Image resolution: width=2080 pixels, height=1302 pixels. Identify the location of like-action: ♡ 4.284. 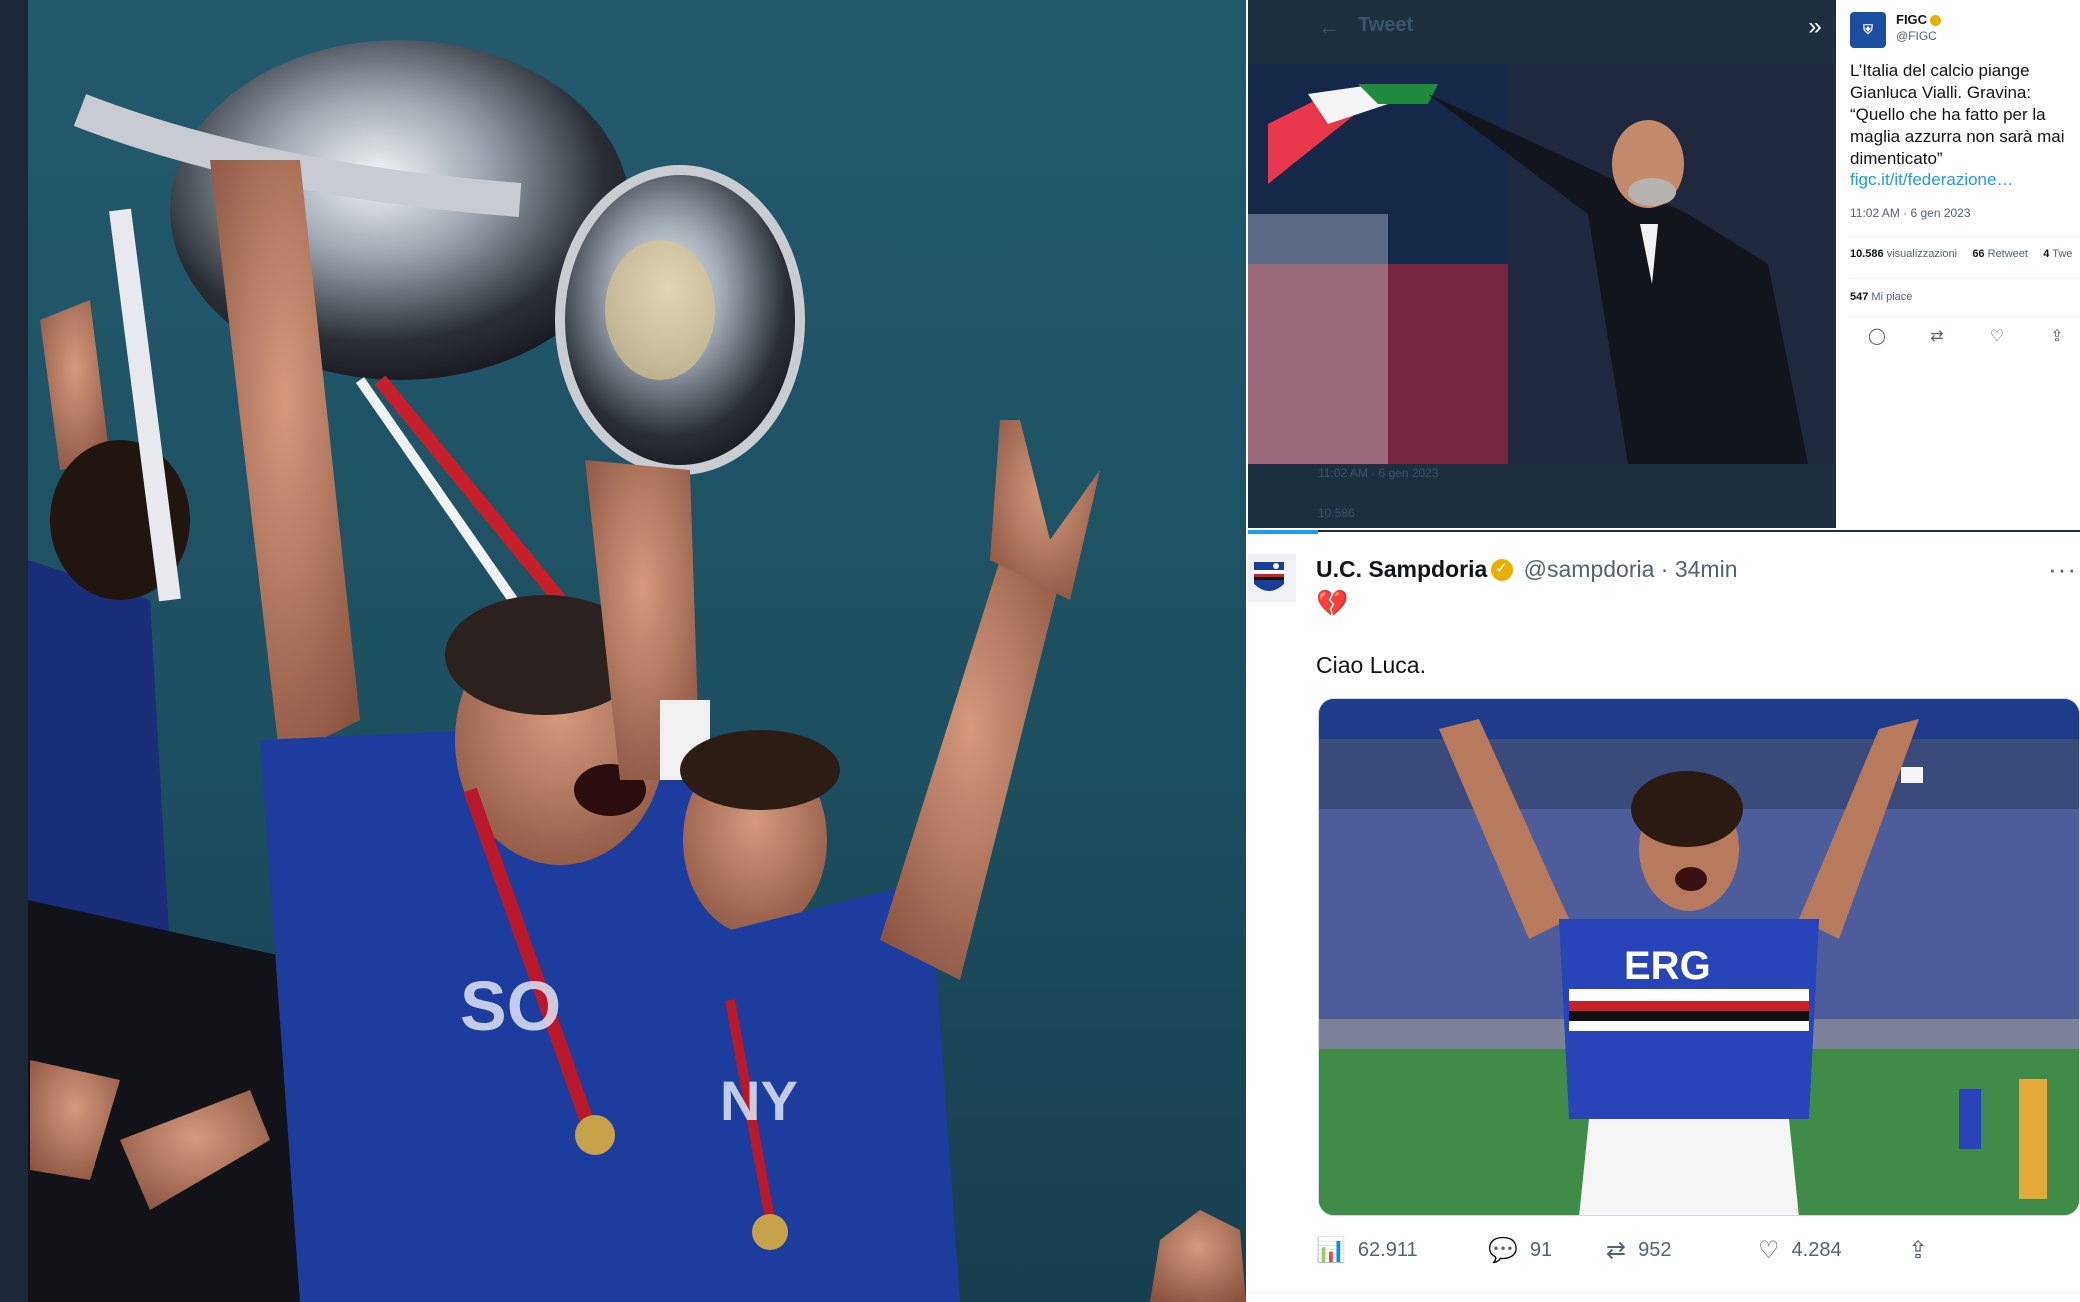
(1800, 1250).